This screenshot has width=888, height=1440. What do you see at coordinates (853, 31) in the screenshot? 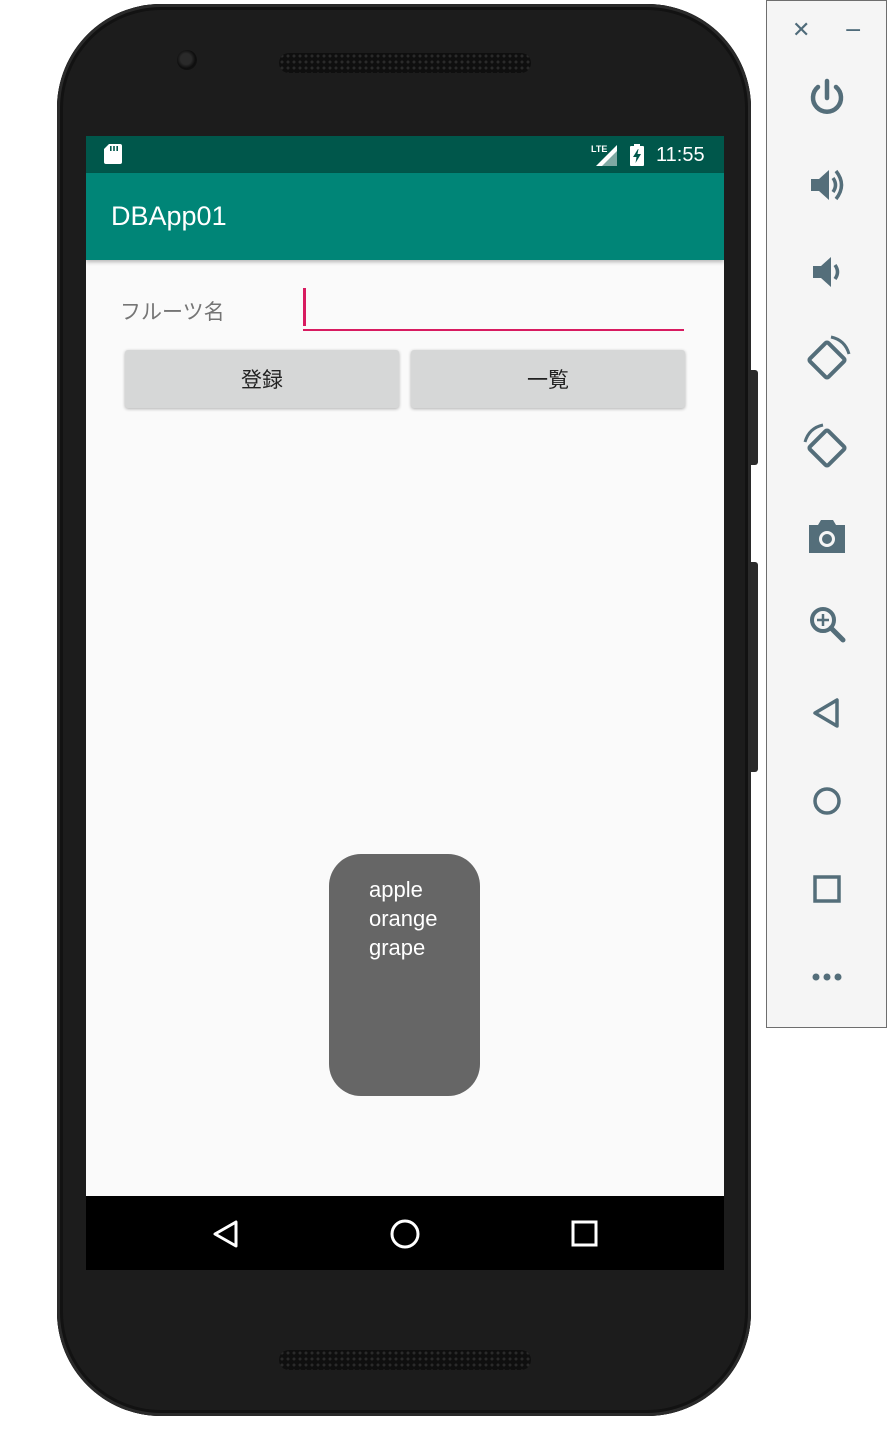
I see `minimize-emulator-button: −` at bounding box center [853, 31].